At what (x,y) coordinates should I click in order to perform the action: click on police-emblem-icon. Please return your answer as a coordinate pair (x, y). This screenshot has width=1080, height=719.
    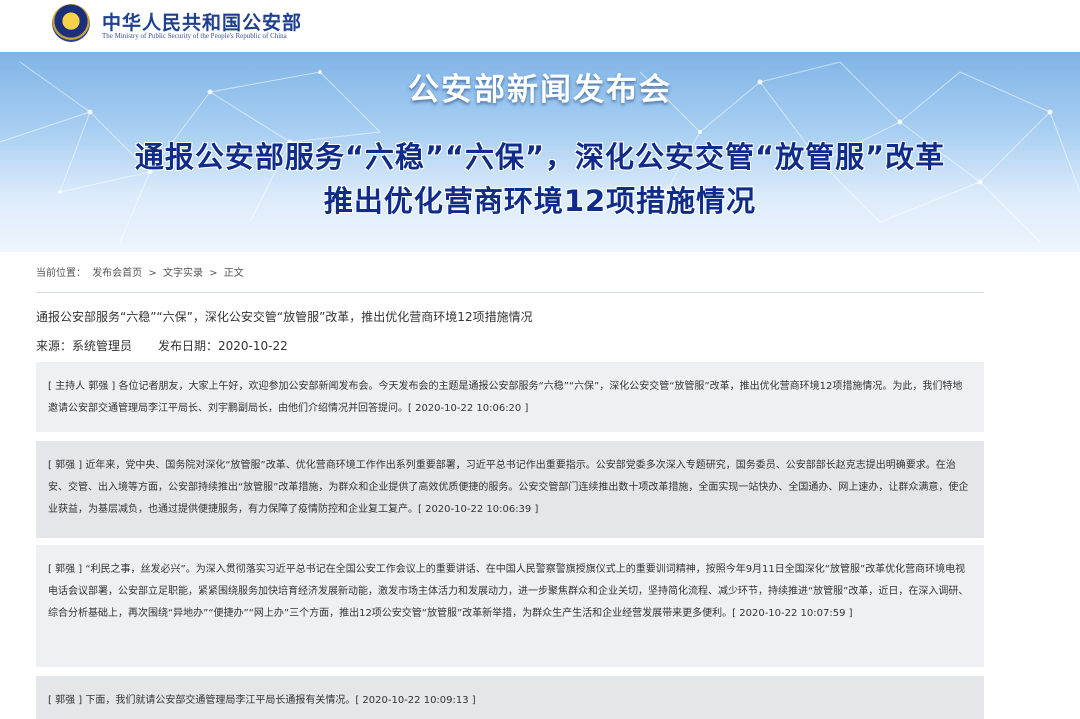
    Looking at the image, I should click on (71, 23).